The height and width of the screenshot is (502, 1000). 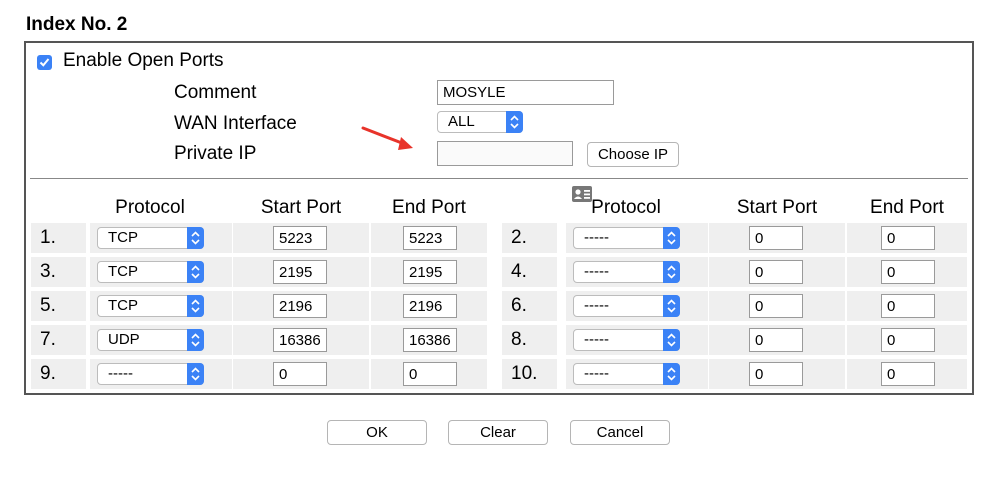 I want to click on end-port-input: 2195, so click(x=430, y=272).